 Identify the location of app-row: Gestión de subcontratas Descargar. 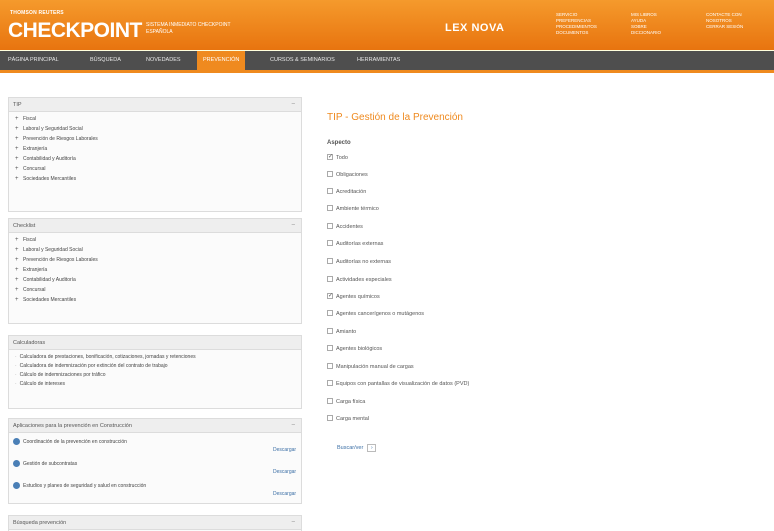
(155, 466).